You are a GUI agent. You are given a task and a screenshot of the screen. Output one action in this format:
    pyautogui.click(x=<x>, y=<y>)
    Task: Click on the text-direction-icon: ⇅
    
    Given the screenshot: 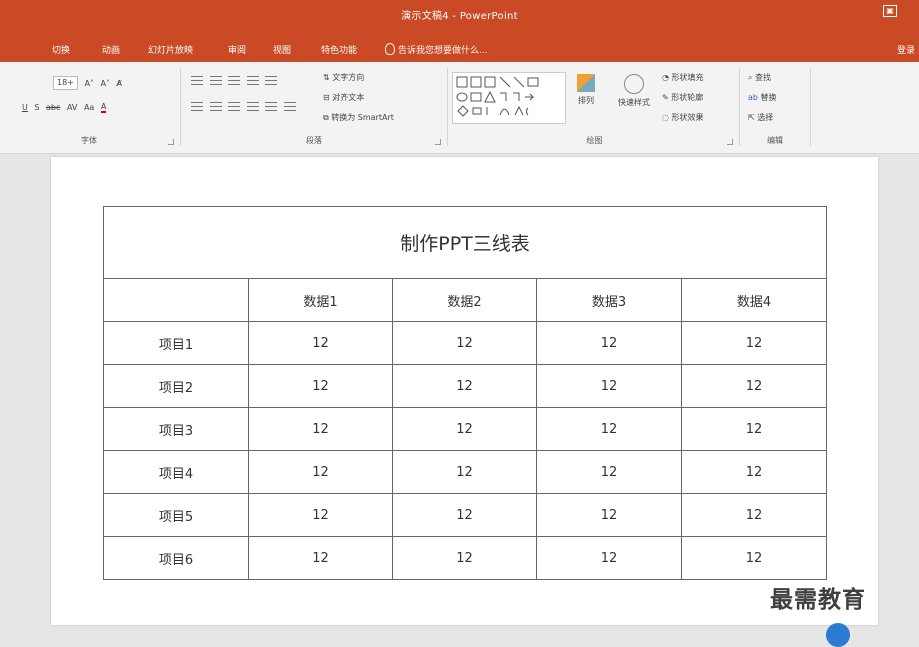 What is the action you would take?
    pyautogui.click(x=328, y=77)
    